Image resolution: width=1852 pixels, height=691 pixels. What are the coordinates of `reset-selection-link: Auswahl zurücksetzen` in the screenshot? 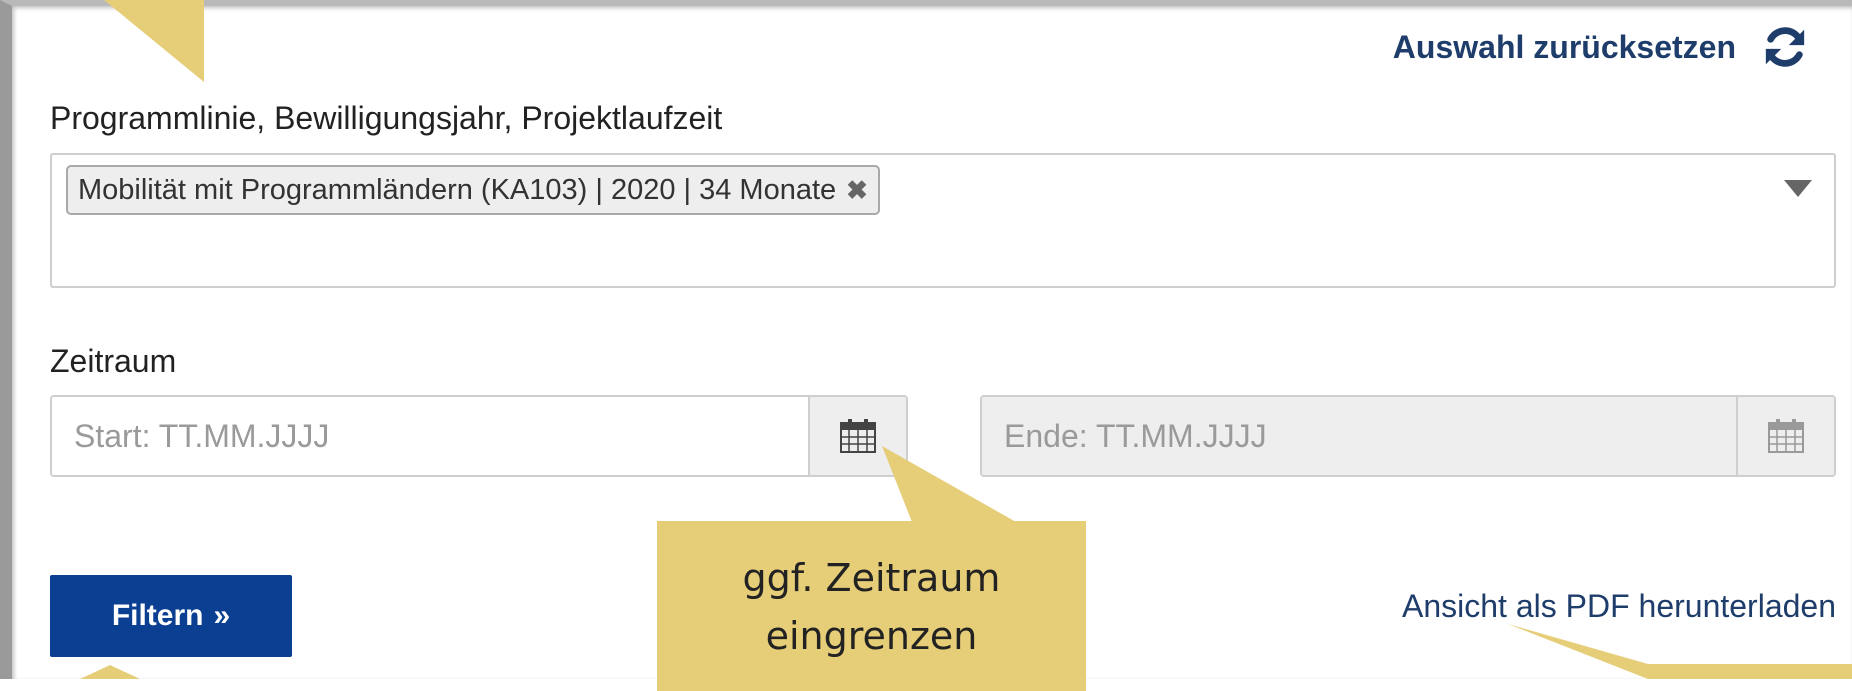 It's located at (1600, 47).